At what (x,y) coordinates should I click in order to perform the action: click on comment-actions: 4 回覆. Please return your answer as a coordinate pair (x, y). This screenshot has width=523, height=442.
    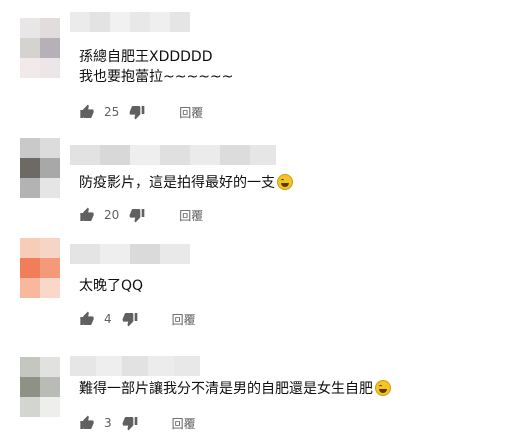
    Looking at the image, I should click on (137, 319).